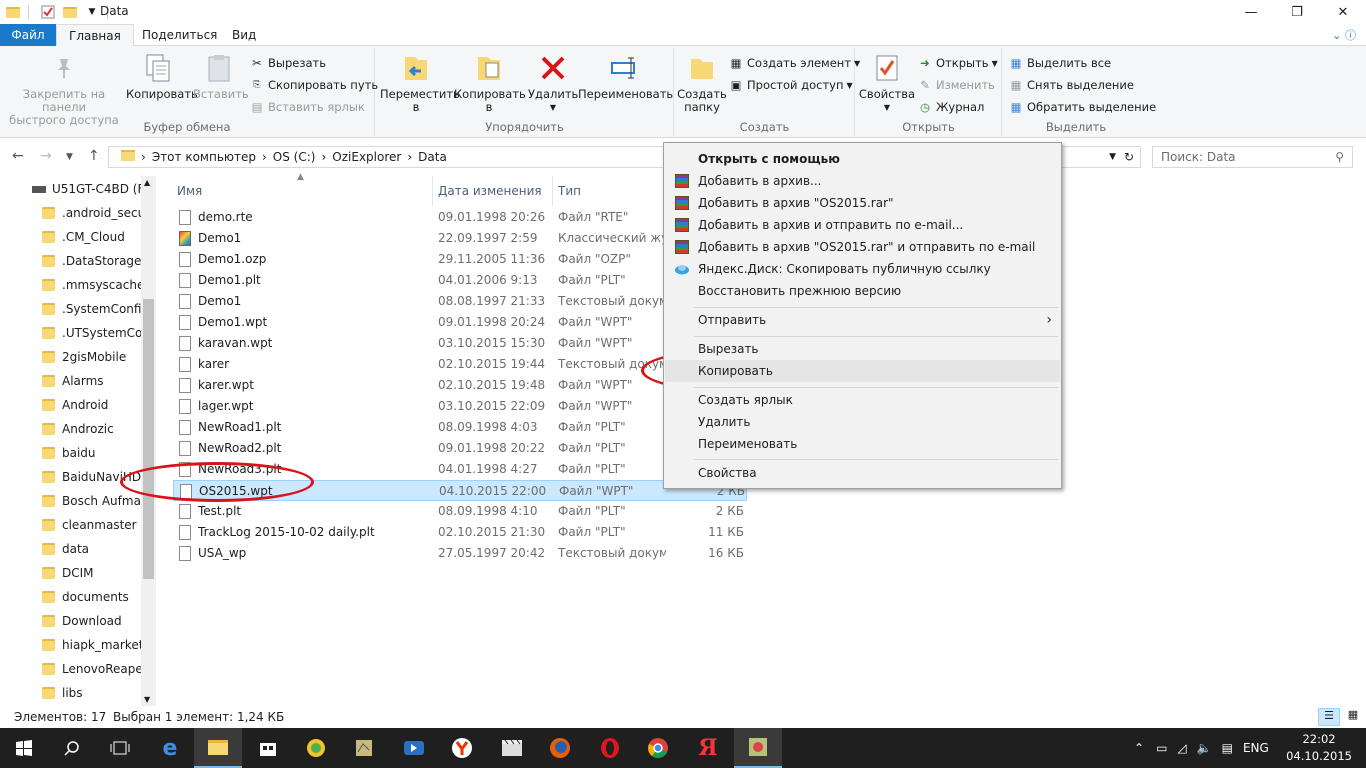 This screenshot has height=768, width=1366. What do you see at coordinates (1252, 157) in the screenshot?
I see `search-input: Поиск: Data ⚲` at bounding box center [1252, 157].